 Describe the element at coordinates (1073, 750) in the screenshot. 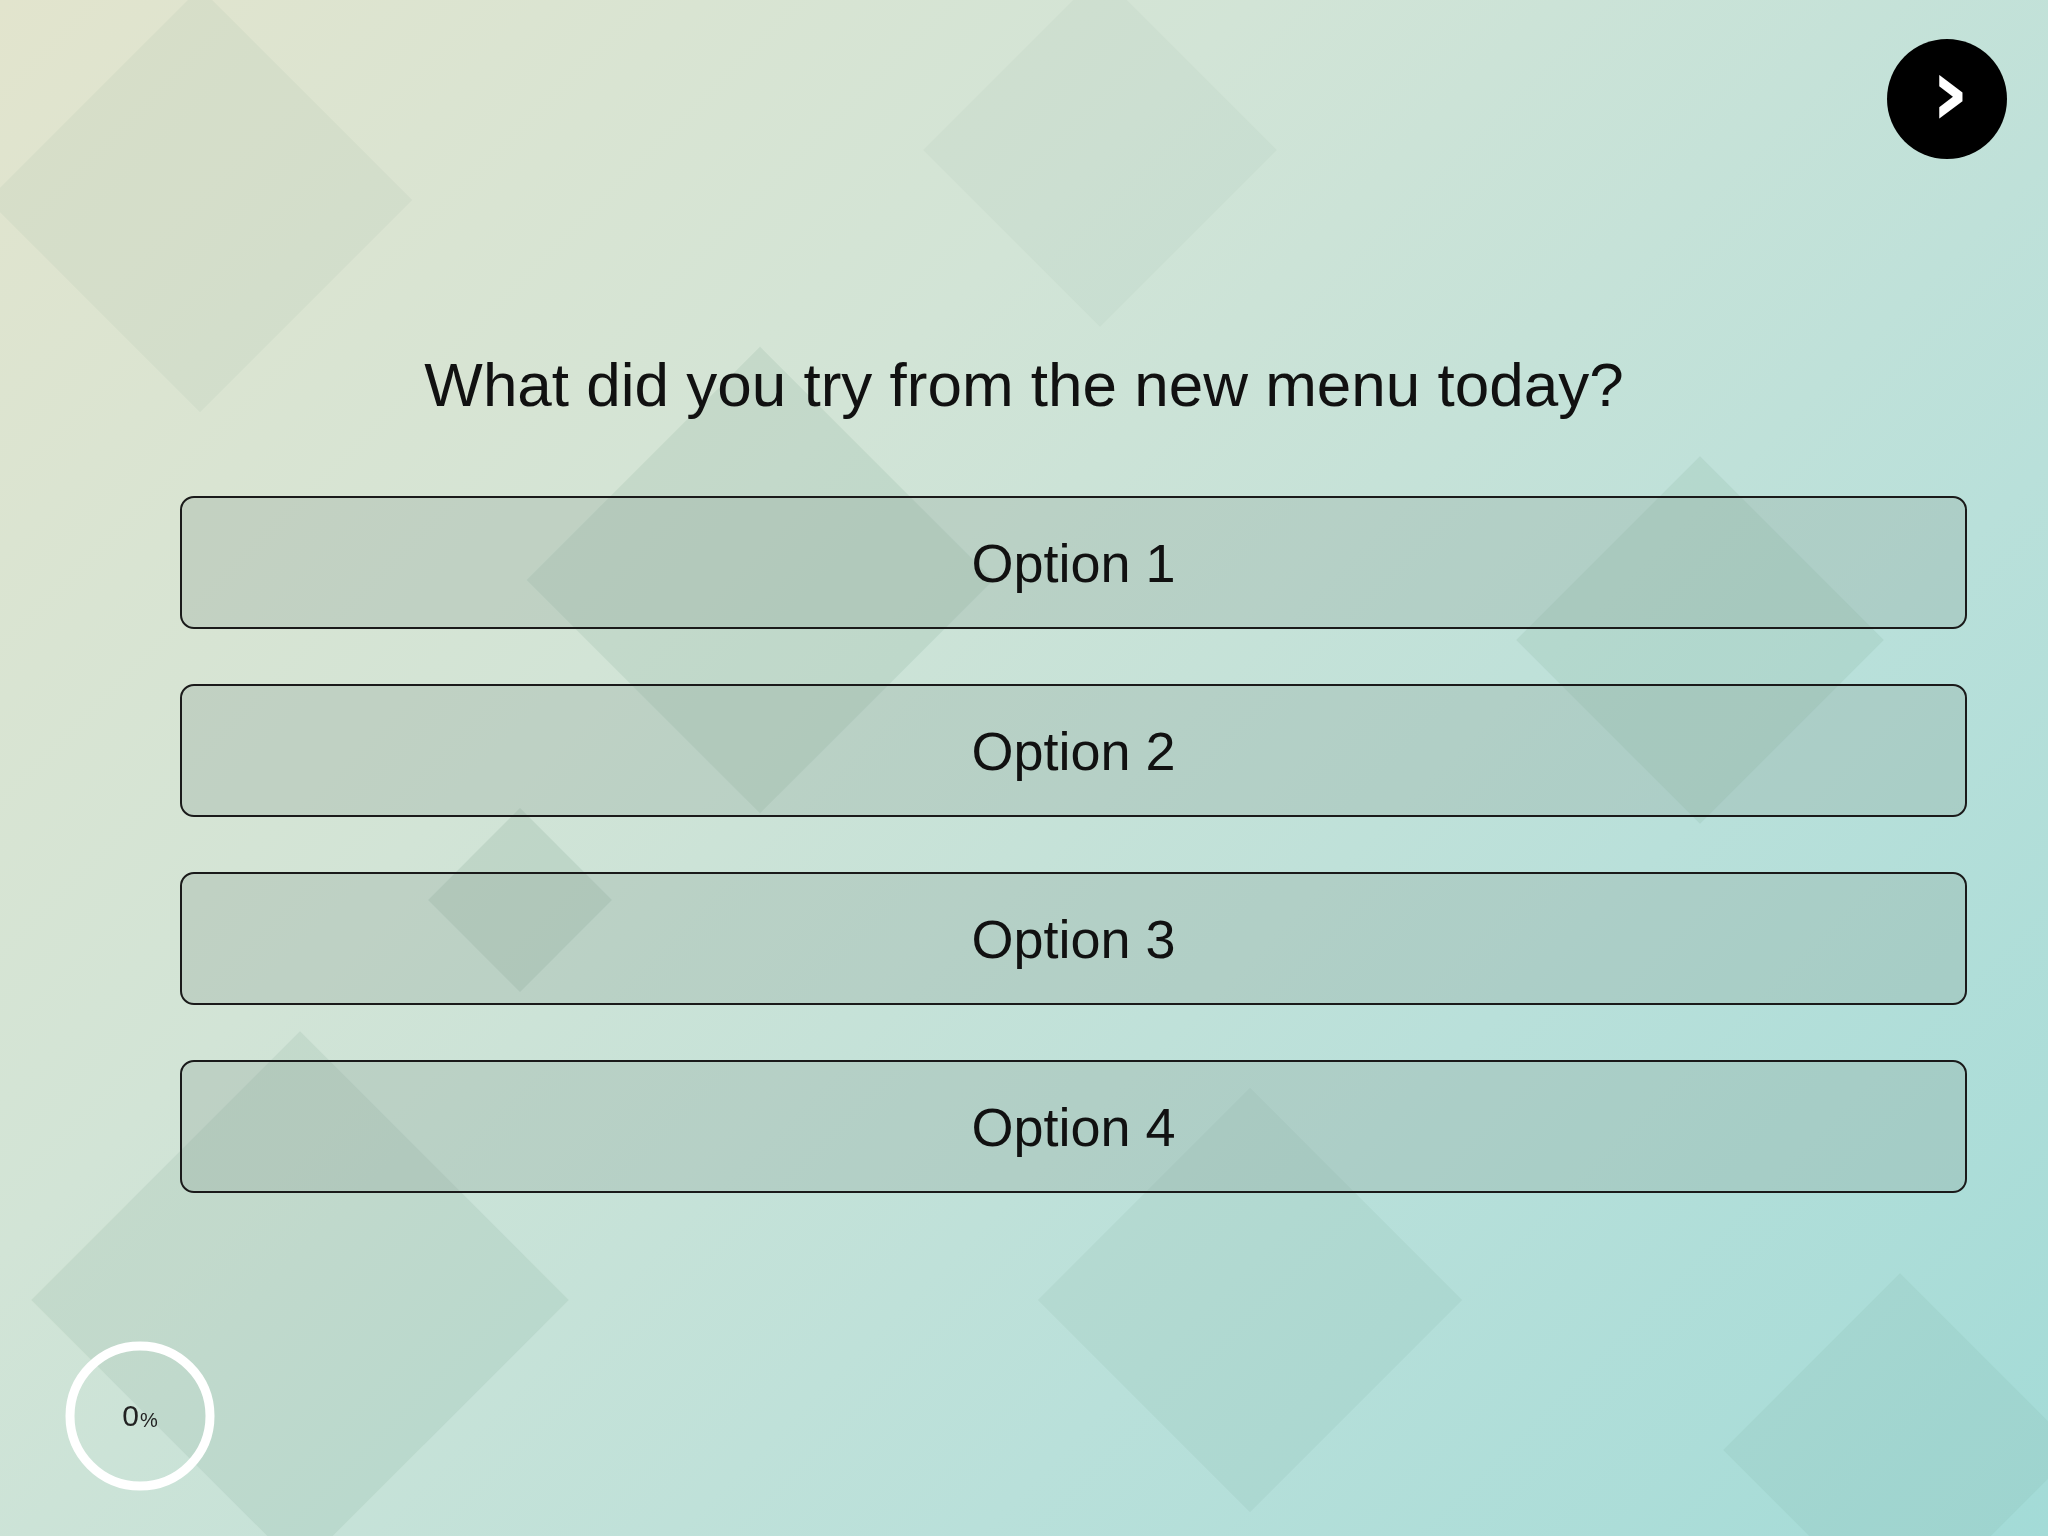

I see `answer-option: Option 2` at that location.